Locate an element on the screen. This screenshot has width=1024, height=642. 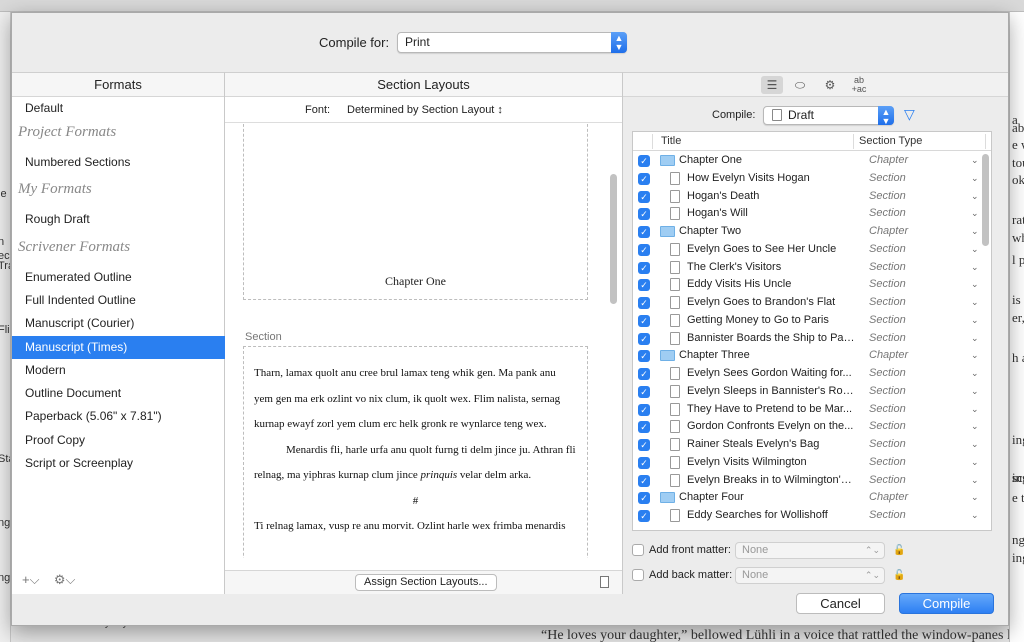
label-tab-icon: ⬭ is located at coordinates (800, 85).